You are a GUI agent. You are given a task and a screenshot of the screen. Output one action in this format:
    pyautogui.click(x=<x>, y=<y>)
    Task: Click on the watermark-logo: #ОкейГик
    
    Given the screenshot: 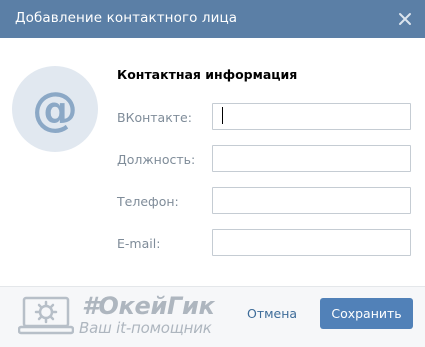 What is the action you would take?
    pyautogui.click(x=148, y=306)
    